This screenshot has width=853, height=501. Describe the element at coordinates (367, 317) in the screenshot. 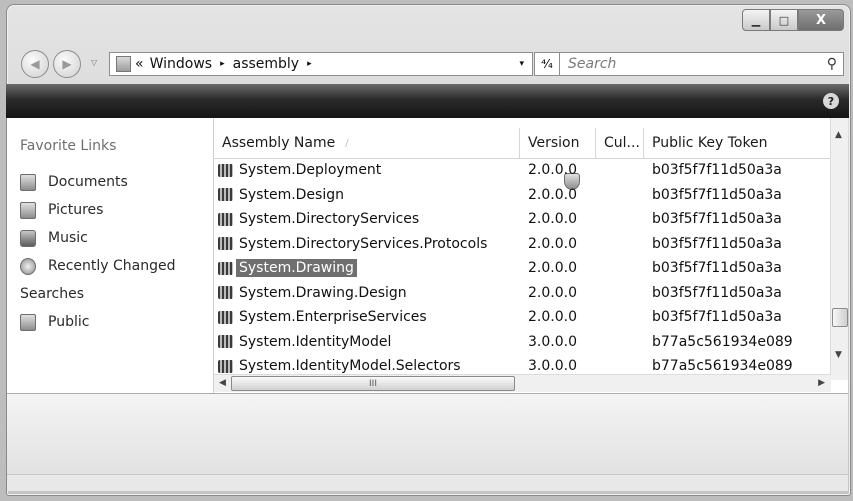

I see `assembly-name-cell: System.EnterpriseServices` at that location.